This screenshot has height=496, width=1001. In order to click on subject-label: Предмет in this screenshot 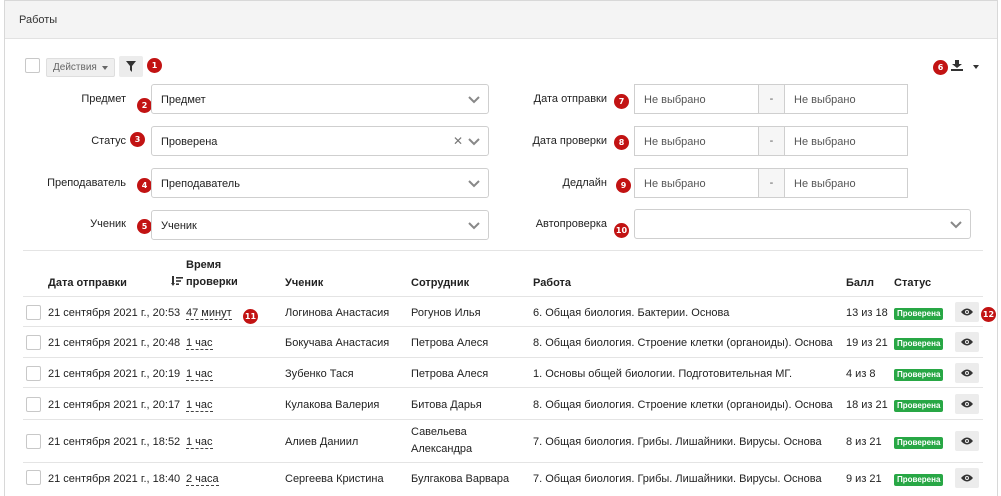, I will do `click(103, 99)`.